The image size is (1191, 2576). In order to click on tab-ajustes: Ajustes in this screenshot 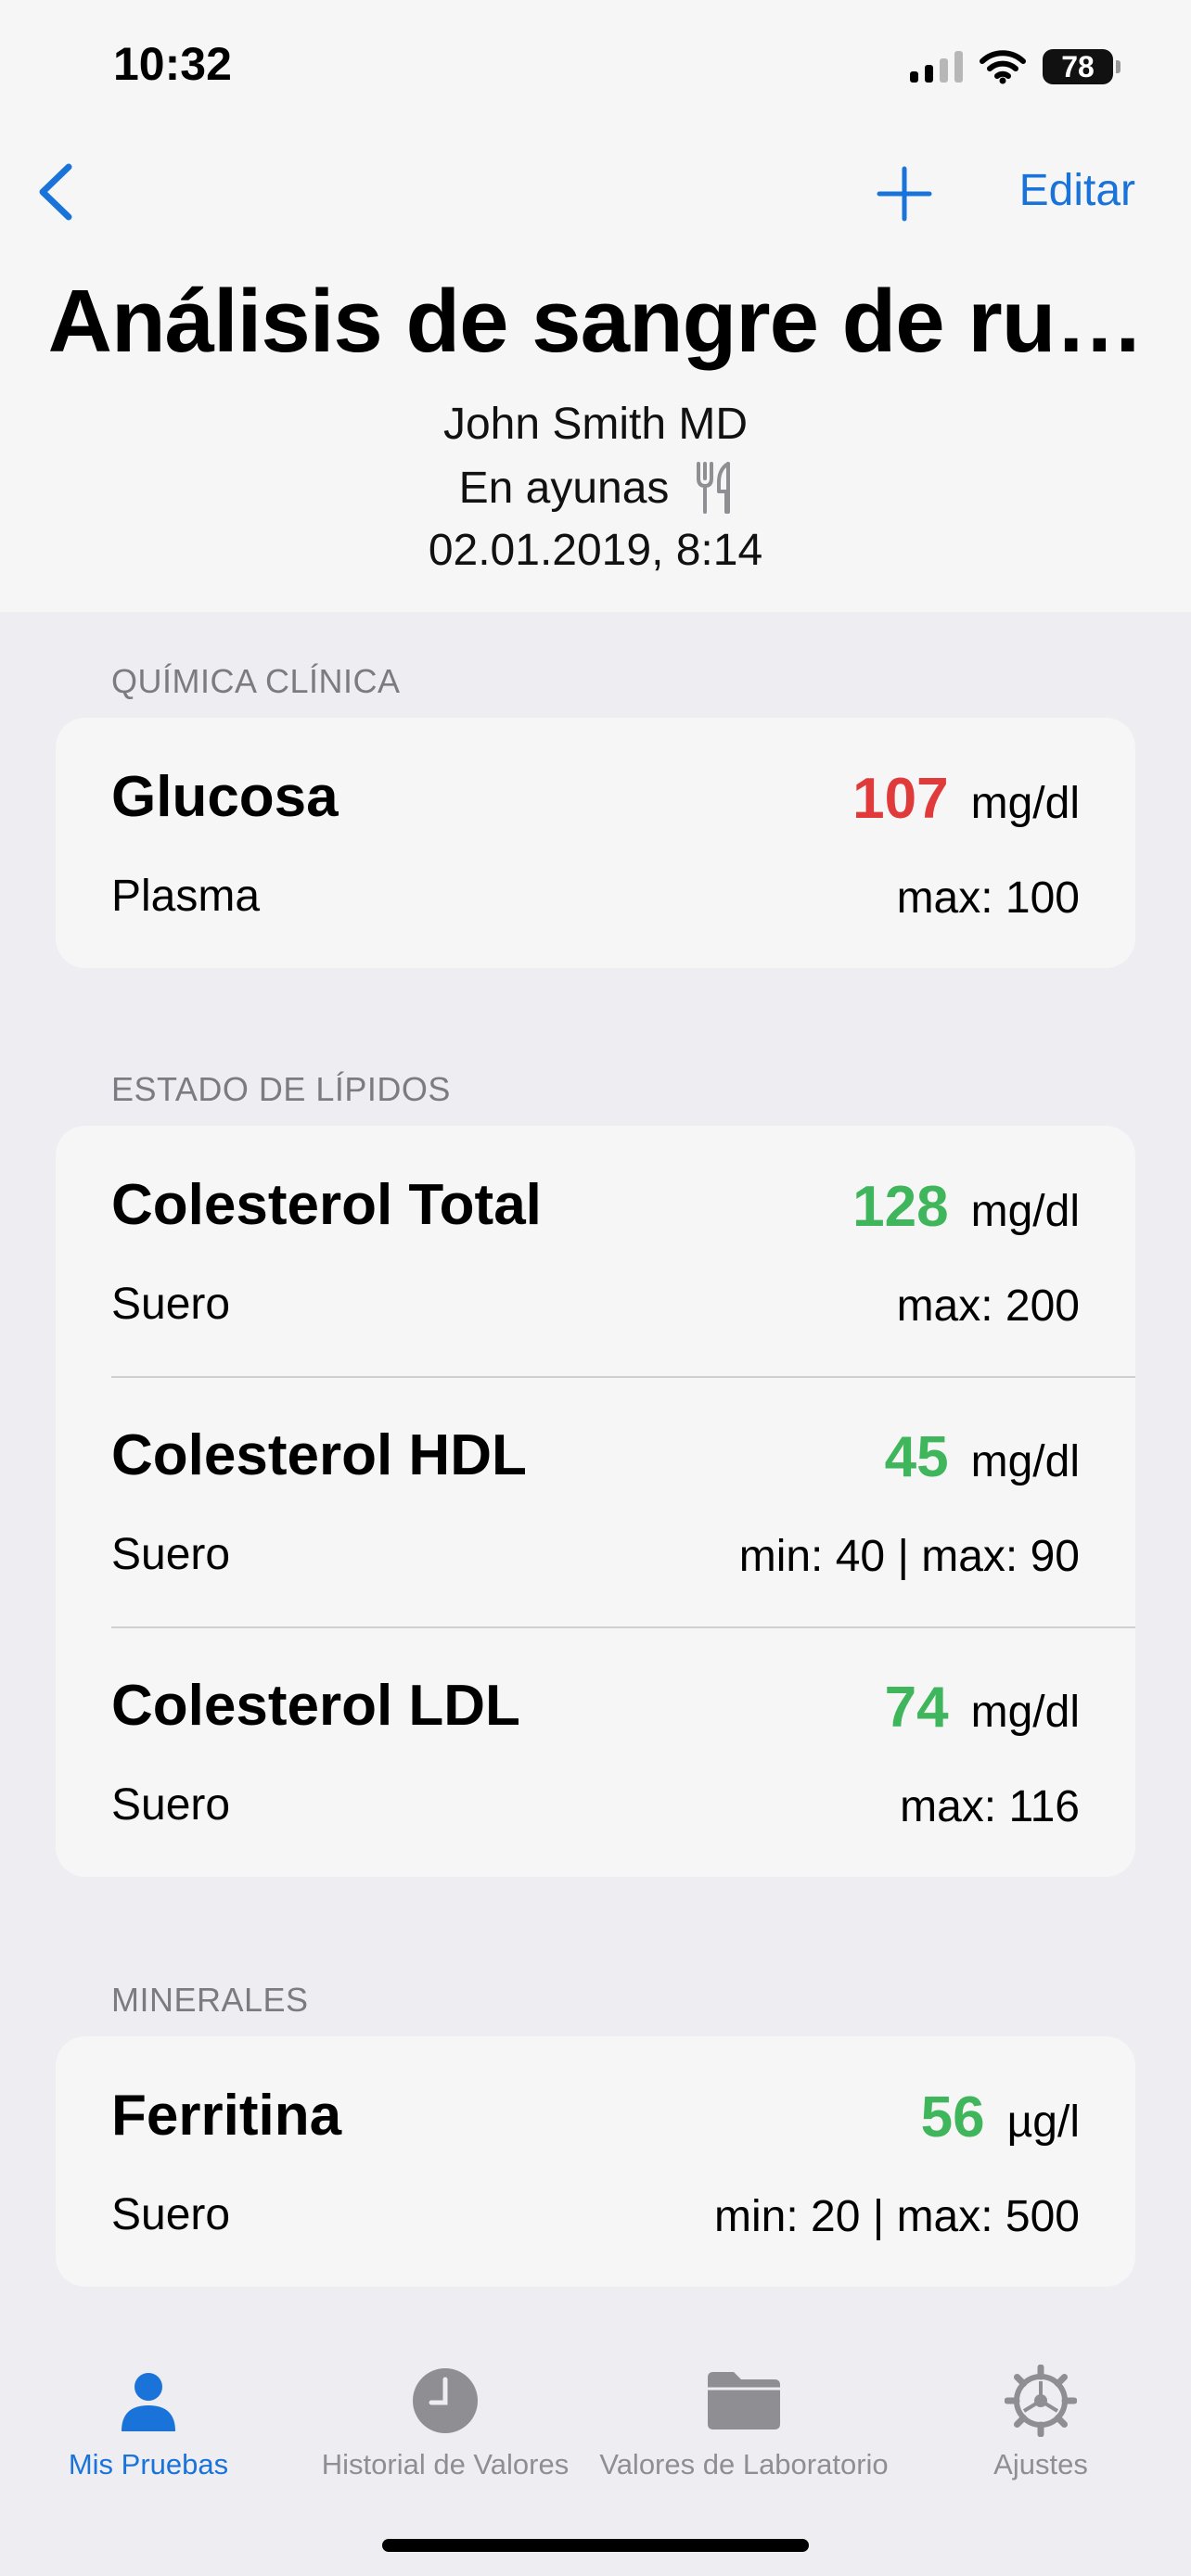, I will do `click(1040, 2422)`.